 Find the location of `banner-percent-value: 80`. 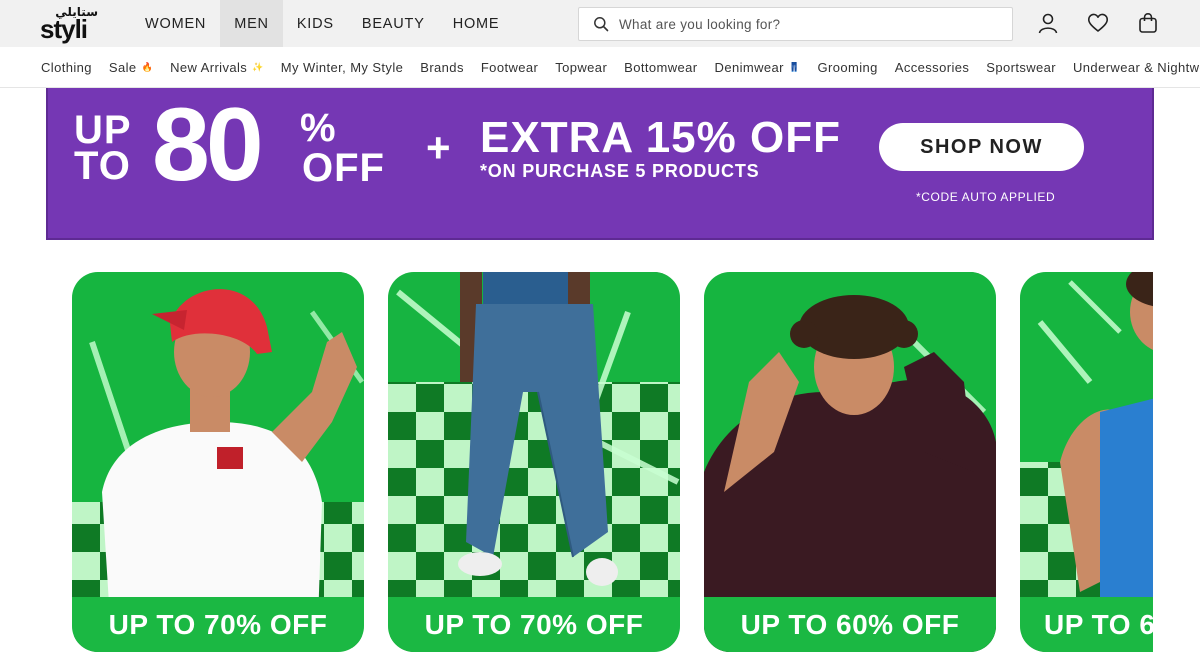

banner-percent-value: 80 is located at coordinates (208, 145).